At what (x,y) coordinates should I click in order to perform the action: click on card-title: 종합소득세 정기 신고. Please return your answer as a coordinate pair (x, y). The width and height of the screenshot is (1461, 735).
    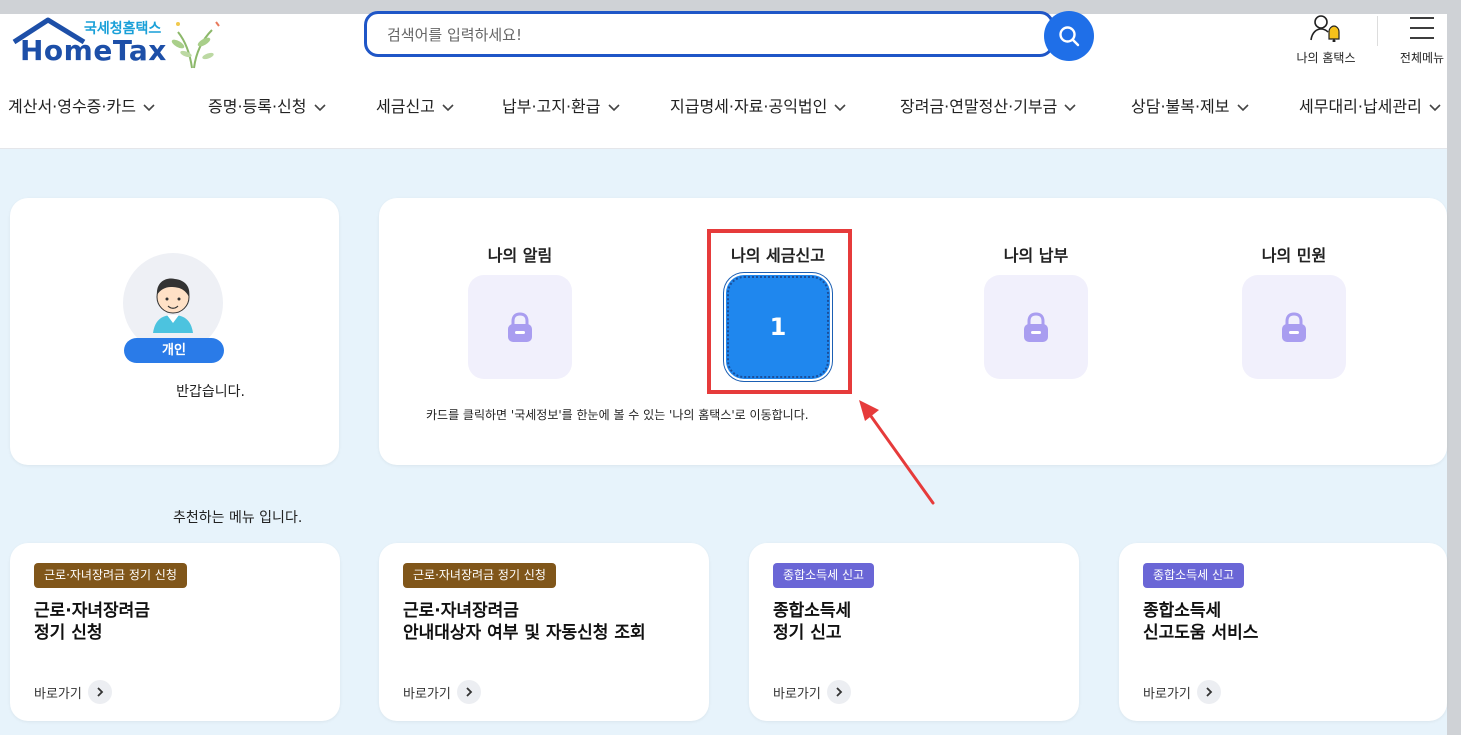
    Looking at the image, I should click on (812, 622).